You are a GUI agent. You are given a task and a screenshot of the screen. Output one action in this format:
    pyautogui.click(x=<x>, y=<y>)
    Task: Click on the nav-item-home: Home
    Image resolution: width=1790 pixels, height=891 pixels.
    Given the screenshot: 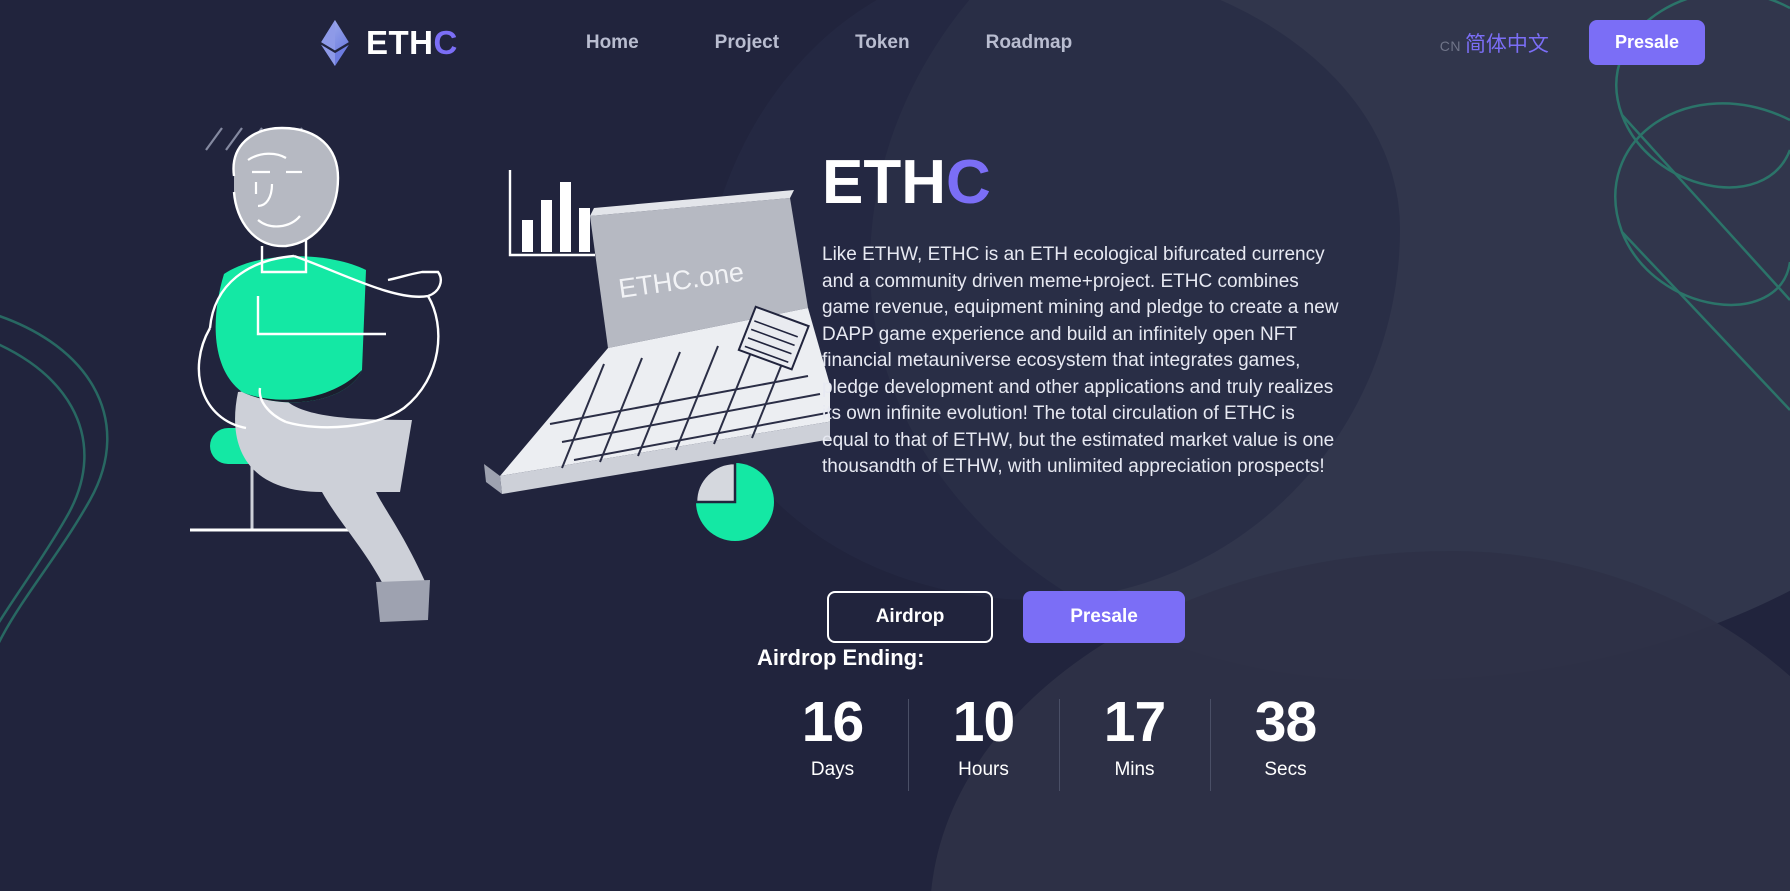 What is the action you would take?
    pyautogui.click(x=612, y=43)
    